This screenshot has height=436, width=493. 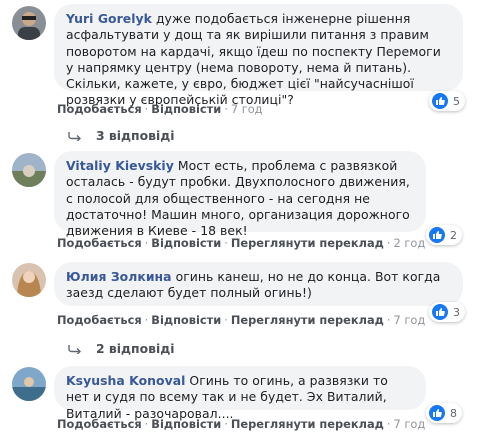 I want to click on comment-author: Yuri Gorelyk, so click(x=109, y=18).